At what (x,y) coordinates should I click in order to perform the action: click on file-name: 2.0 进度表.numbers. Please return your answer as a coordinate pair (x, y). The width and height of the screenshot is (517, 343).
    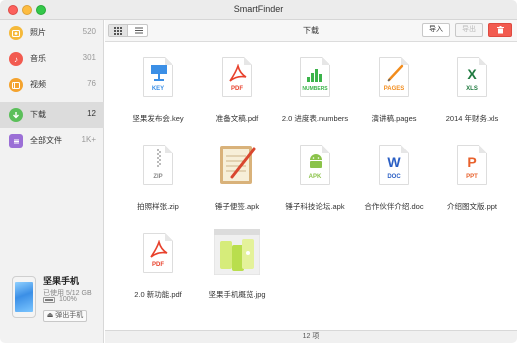
    Looking at the image, I should click on (315, 118).